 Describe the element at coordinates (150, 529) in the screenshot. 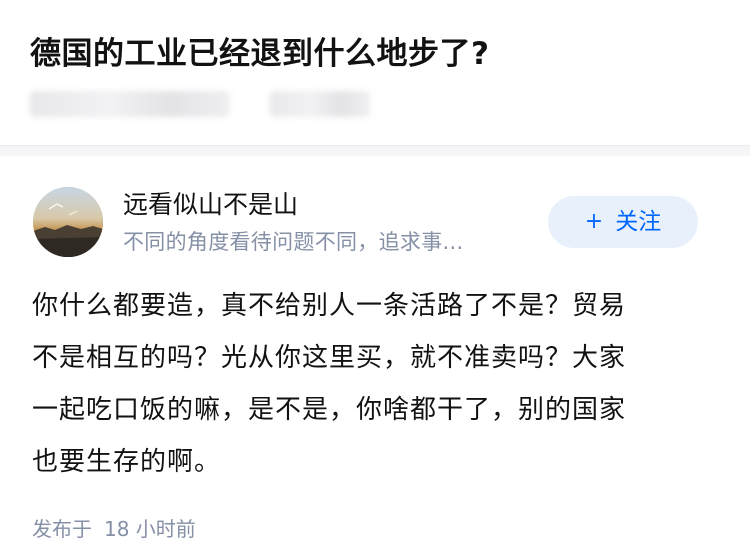

I see `publish-time-value: 18 小时前` at that location.